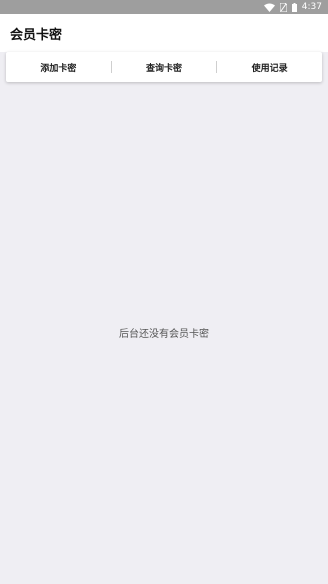  I want to click on app-bar: 会员卡密, so click(164, 33).